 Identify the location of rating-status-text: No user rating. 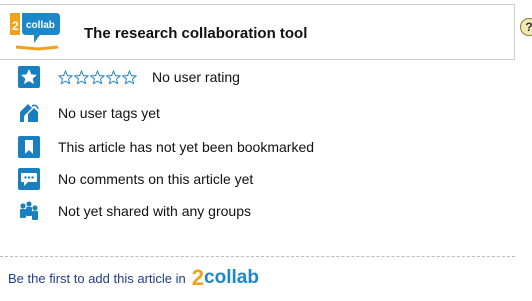
(196, 77).